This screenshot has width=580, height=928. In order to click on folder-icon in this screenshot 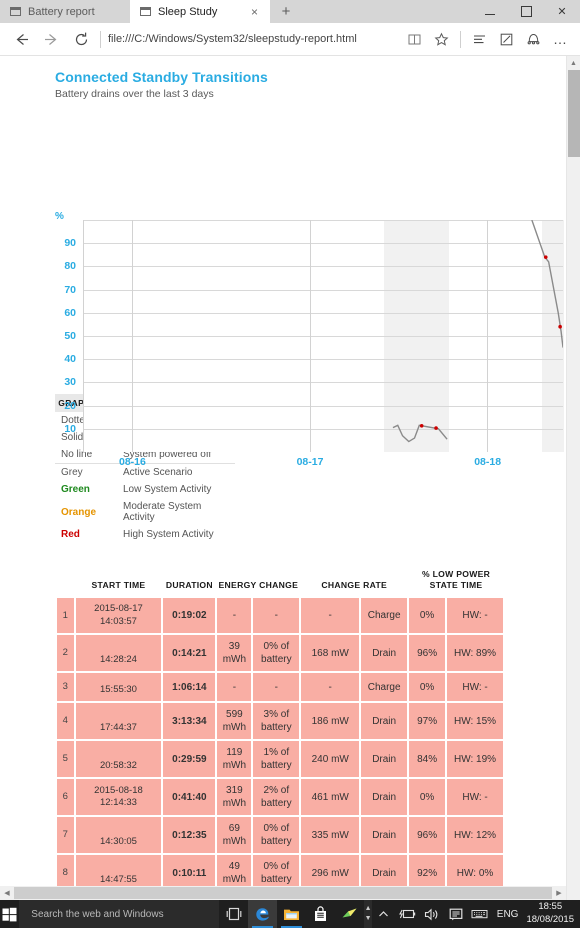, I will do `click(291, 914)`.